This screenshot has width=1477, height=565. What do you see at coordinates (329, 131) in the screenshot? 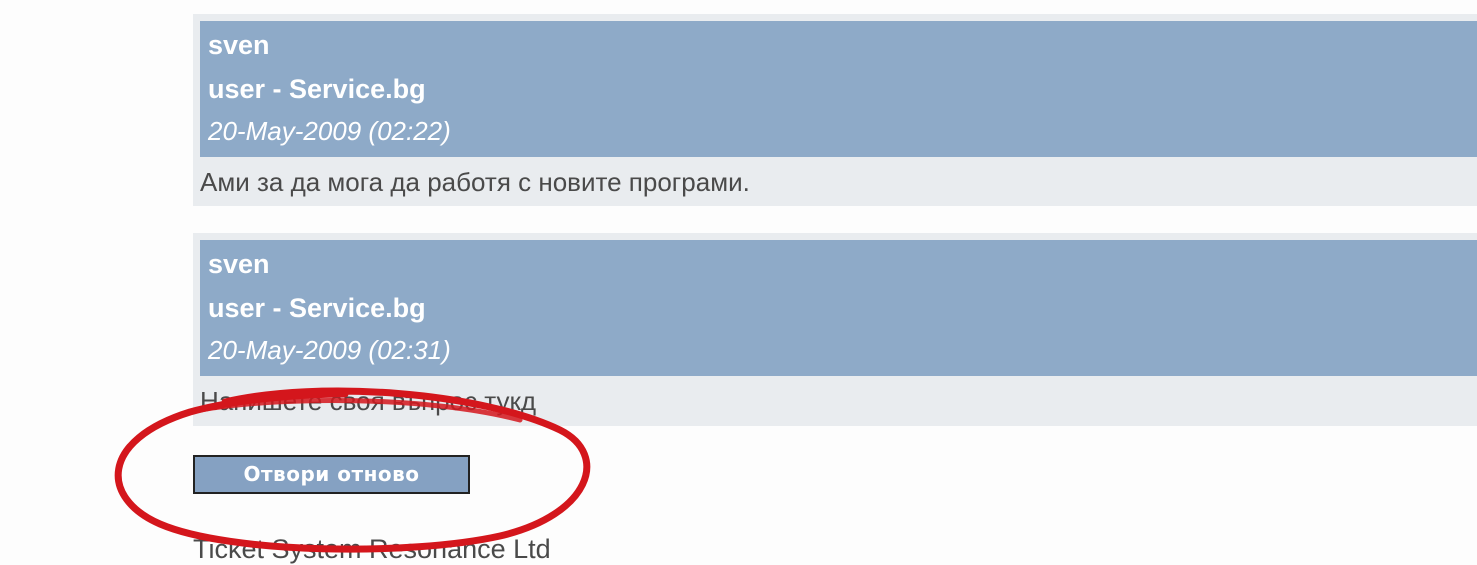
I see `message-date: 20-May-2009 (02:22)` at bounding box center [329, 131].